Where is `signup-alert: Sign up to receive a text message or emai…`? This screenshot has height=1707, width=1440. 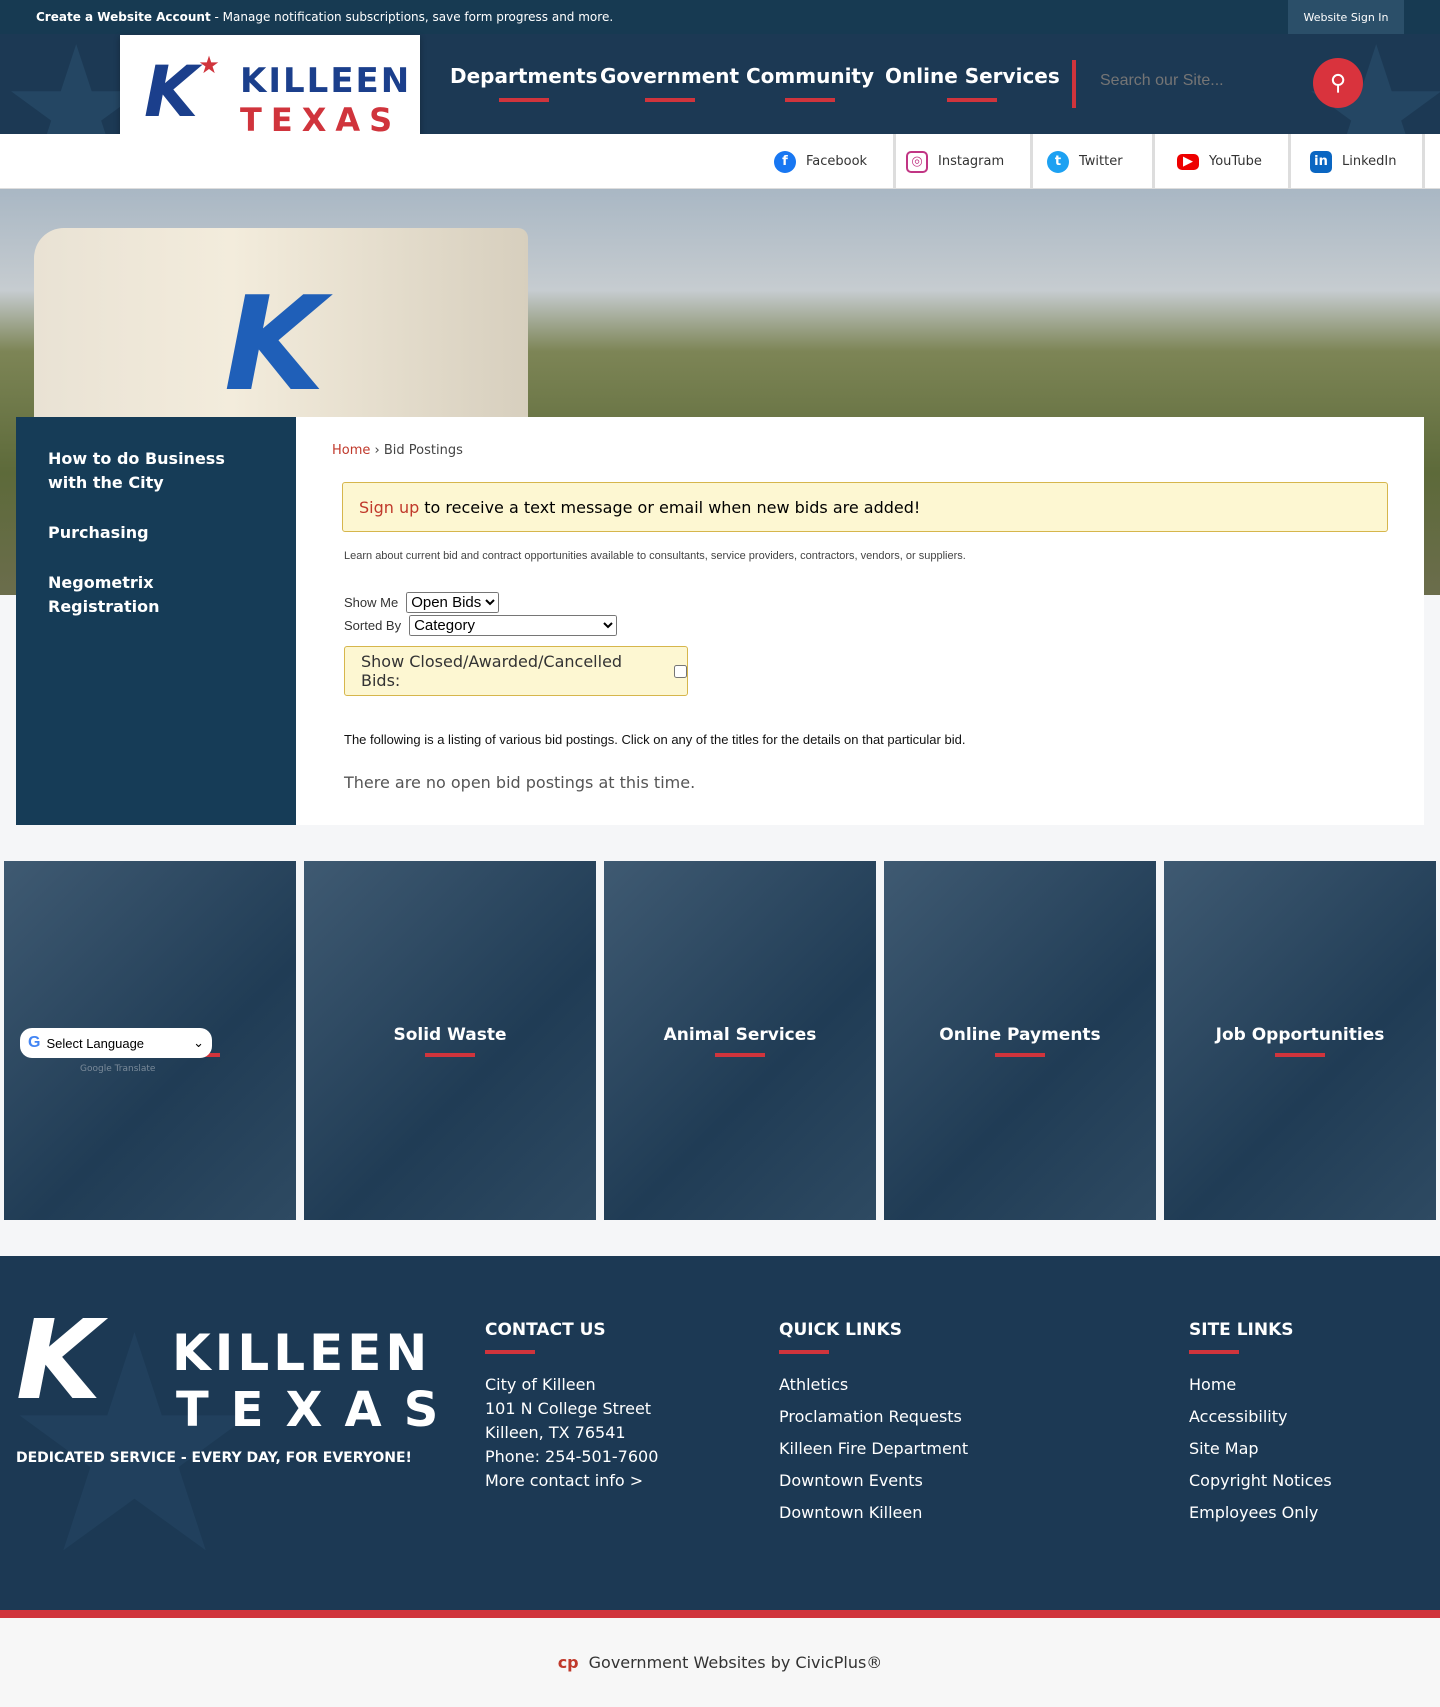
signup-alert: Sign up to receive a text message or emai… is located at coordinates (865, 507).